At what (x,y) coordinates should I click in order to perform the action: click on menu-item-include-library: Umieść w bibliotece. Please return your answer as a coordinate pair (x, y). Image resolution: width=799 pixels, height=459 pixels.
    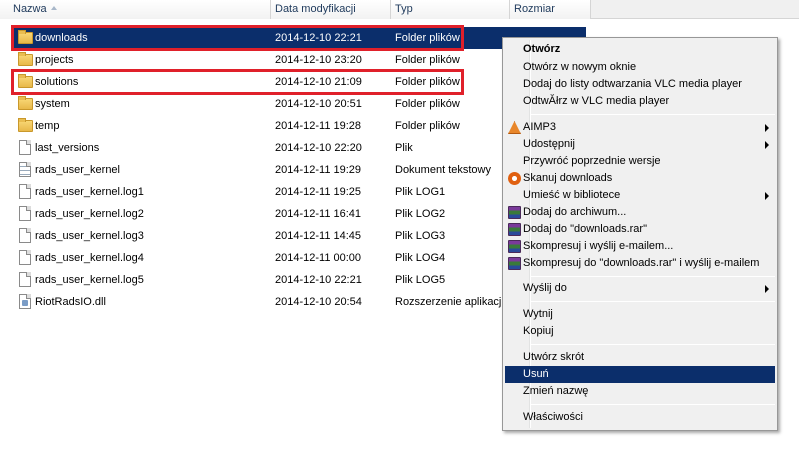
    Looking at the image, I should click on (640, 195).